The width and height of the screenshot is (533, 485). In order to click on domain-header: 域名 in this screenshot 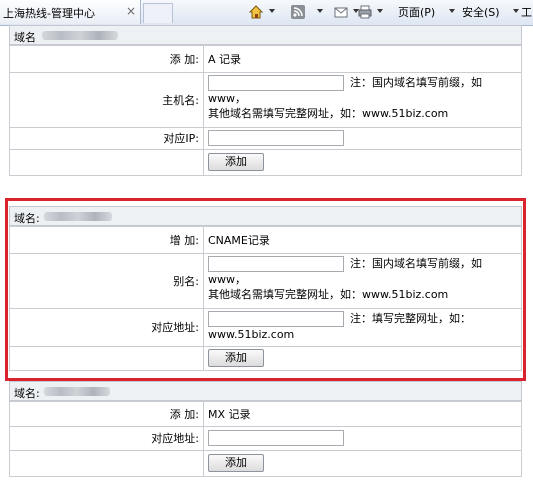, I will do `click(265, 35)`.